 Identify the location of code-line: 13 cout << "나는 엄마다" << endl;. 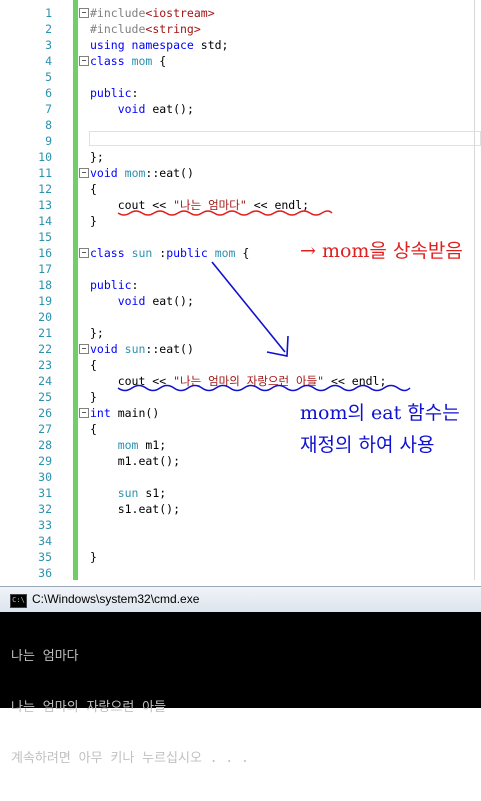
(240, 205).